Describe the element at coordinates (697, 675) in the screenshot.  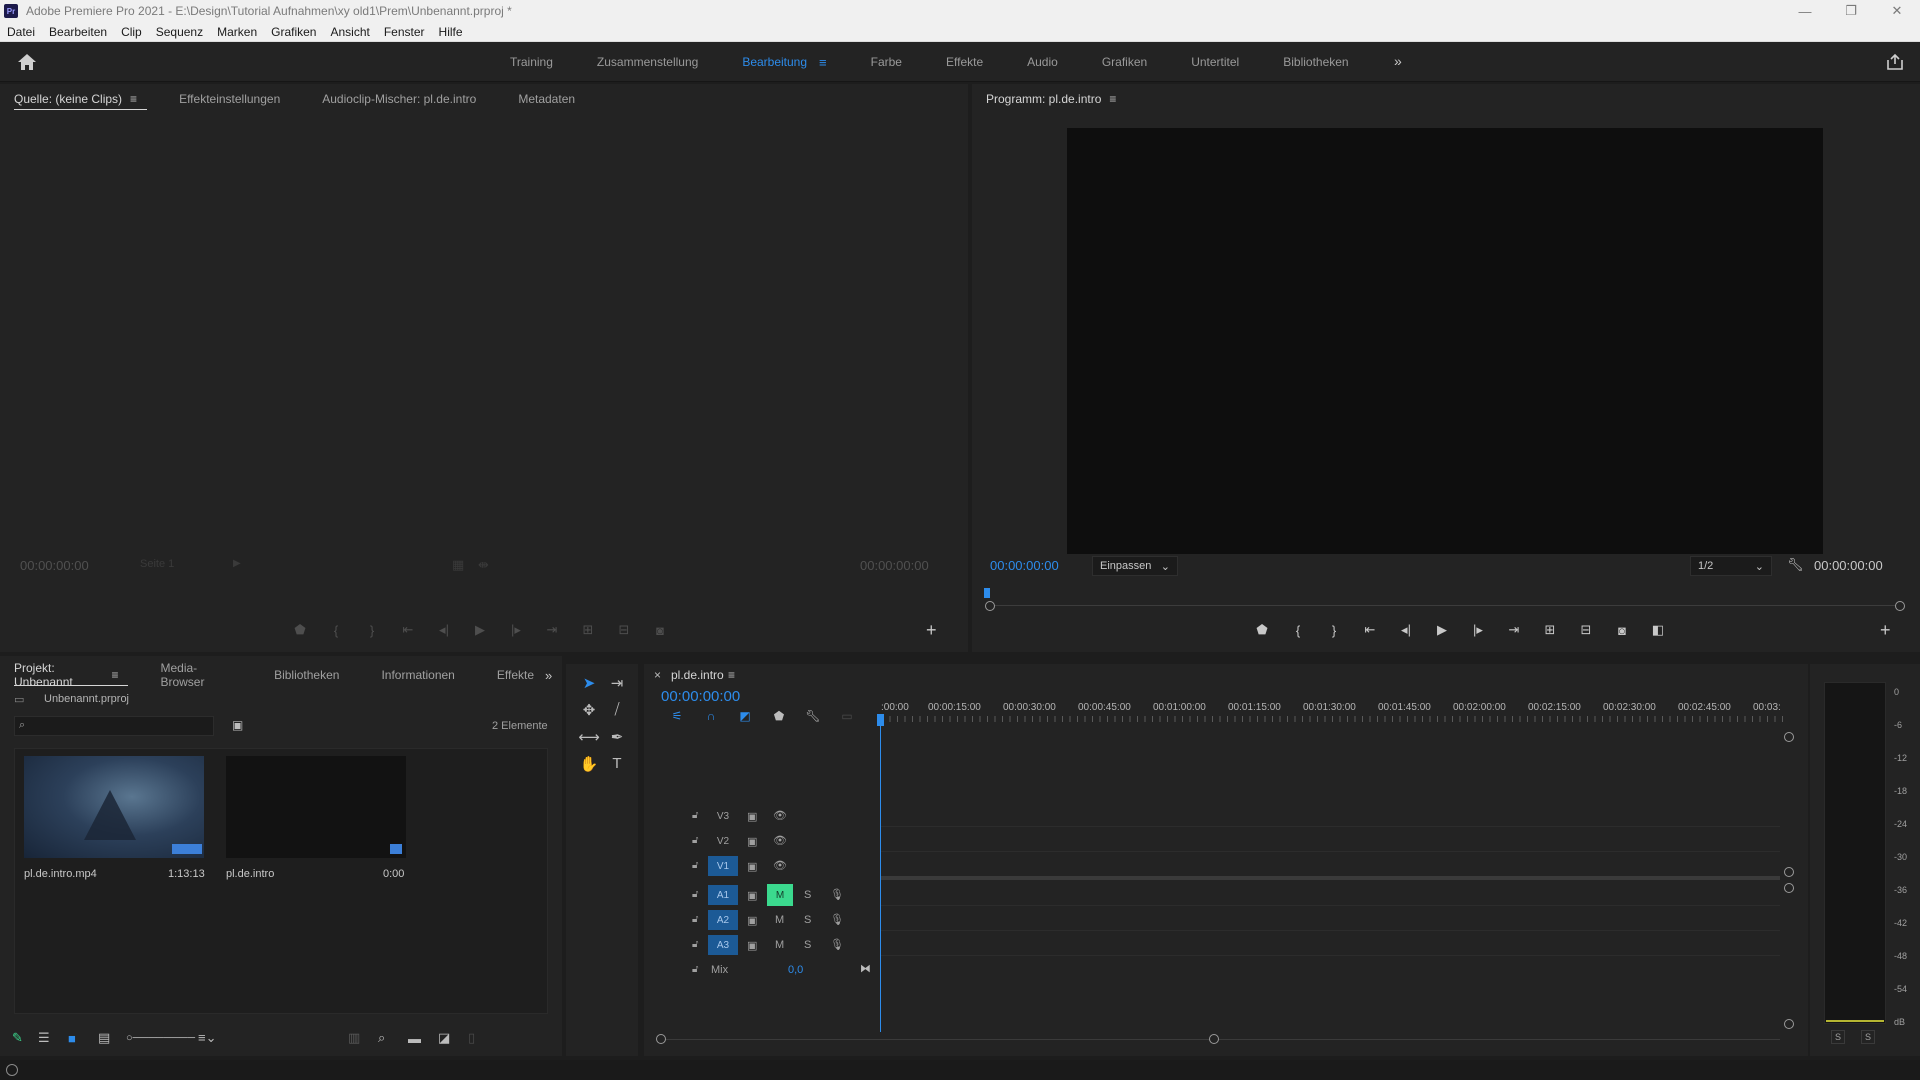
I see `sequence-tab-label: pl.de.intro` at that location.